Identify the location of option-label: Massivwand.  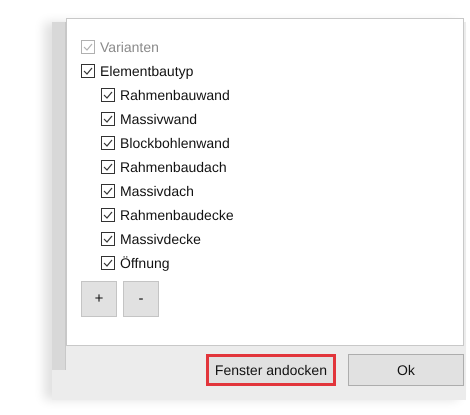
(159, 119).